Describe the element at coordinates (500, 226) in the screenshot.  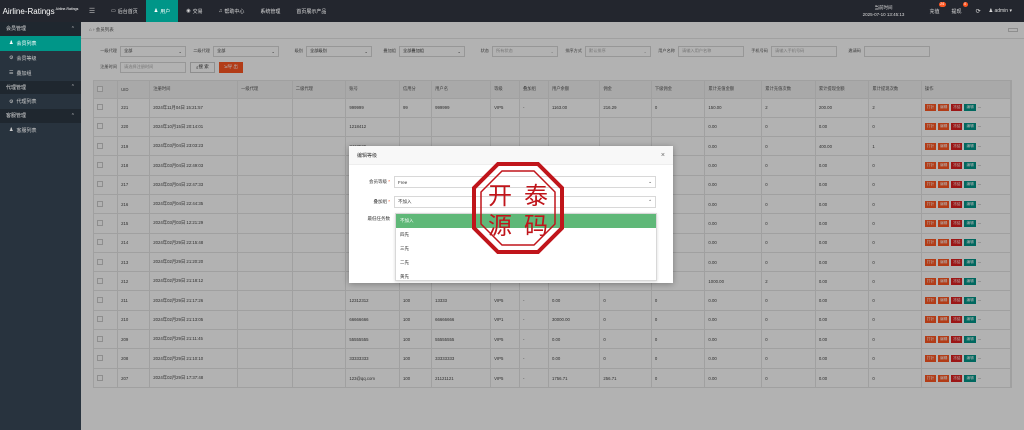
I see `stamp-char: 源` at that location.